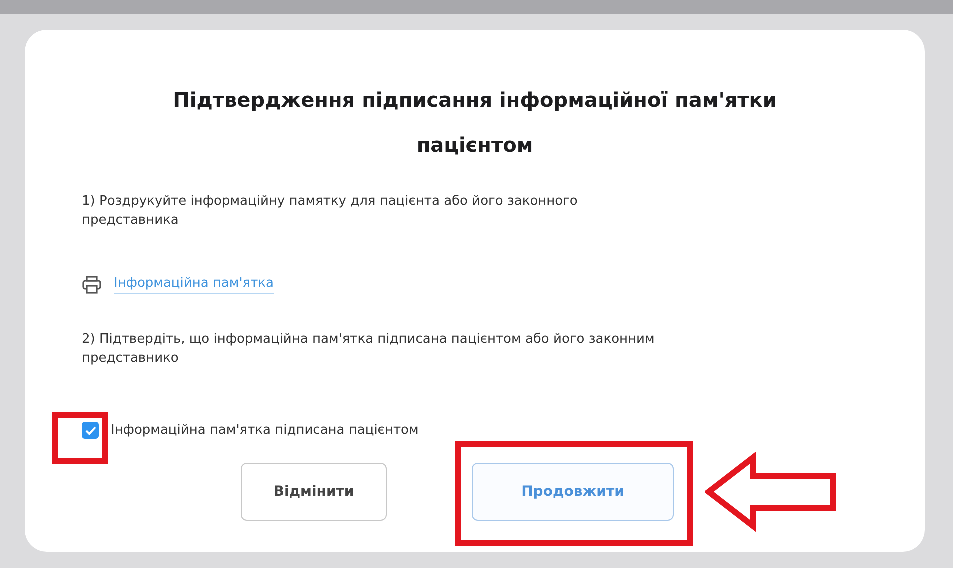 Image resolution: width=953 pixels, height=568 pixels. I want to click on dialog-title: Підтвердження підписання інформаційної пам'ятки пацієнтом, so click(475, 123).